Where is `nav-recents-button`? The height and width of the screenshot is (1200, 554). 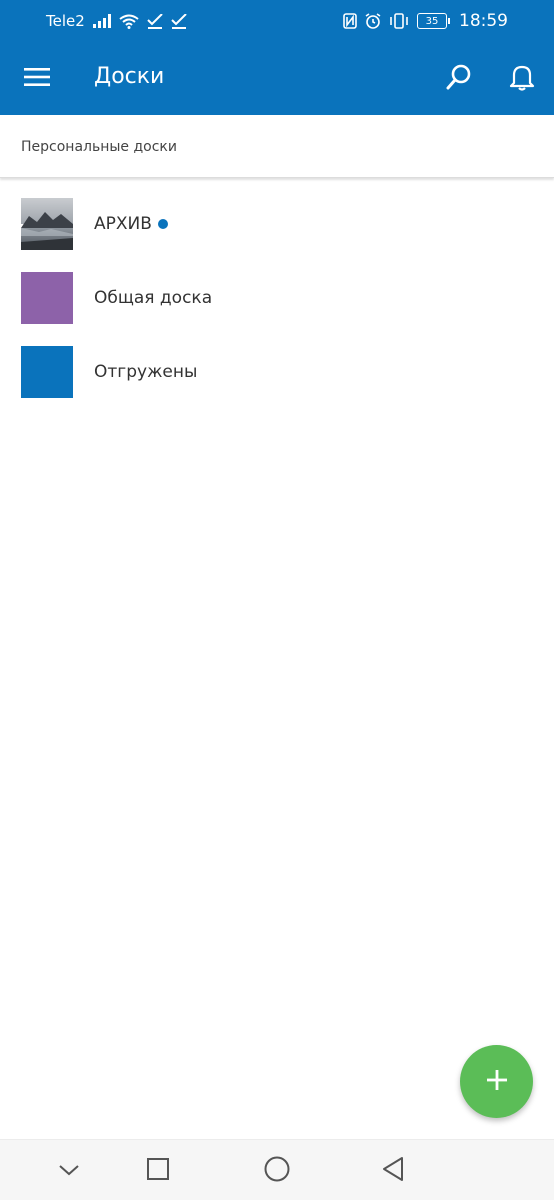 nav-recents-button is located at coordinates (158, 1171).